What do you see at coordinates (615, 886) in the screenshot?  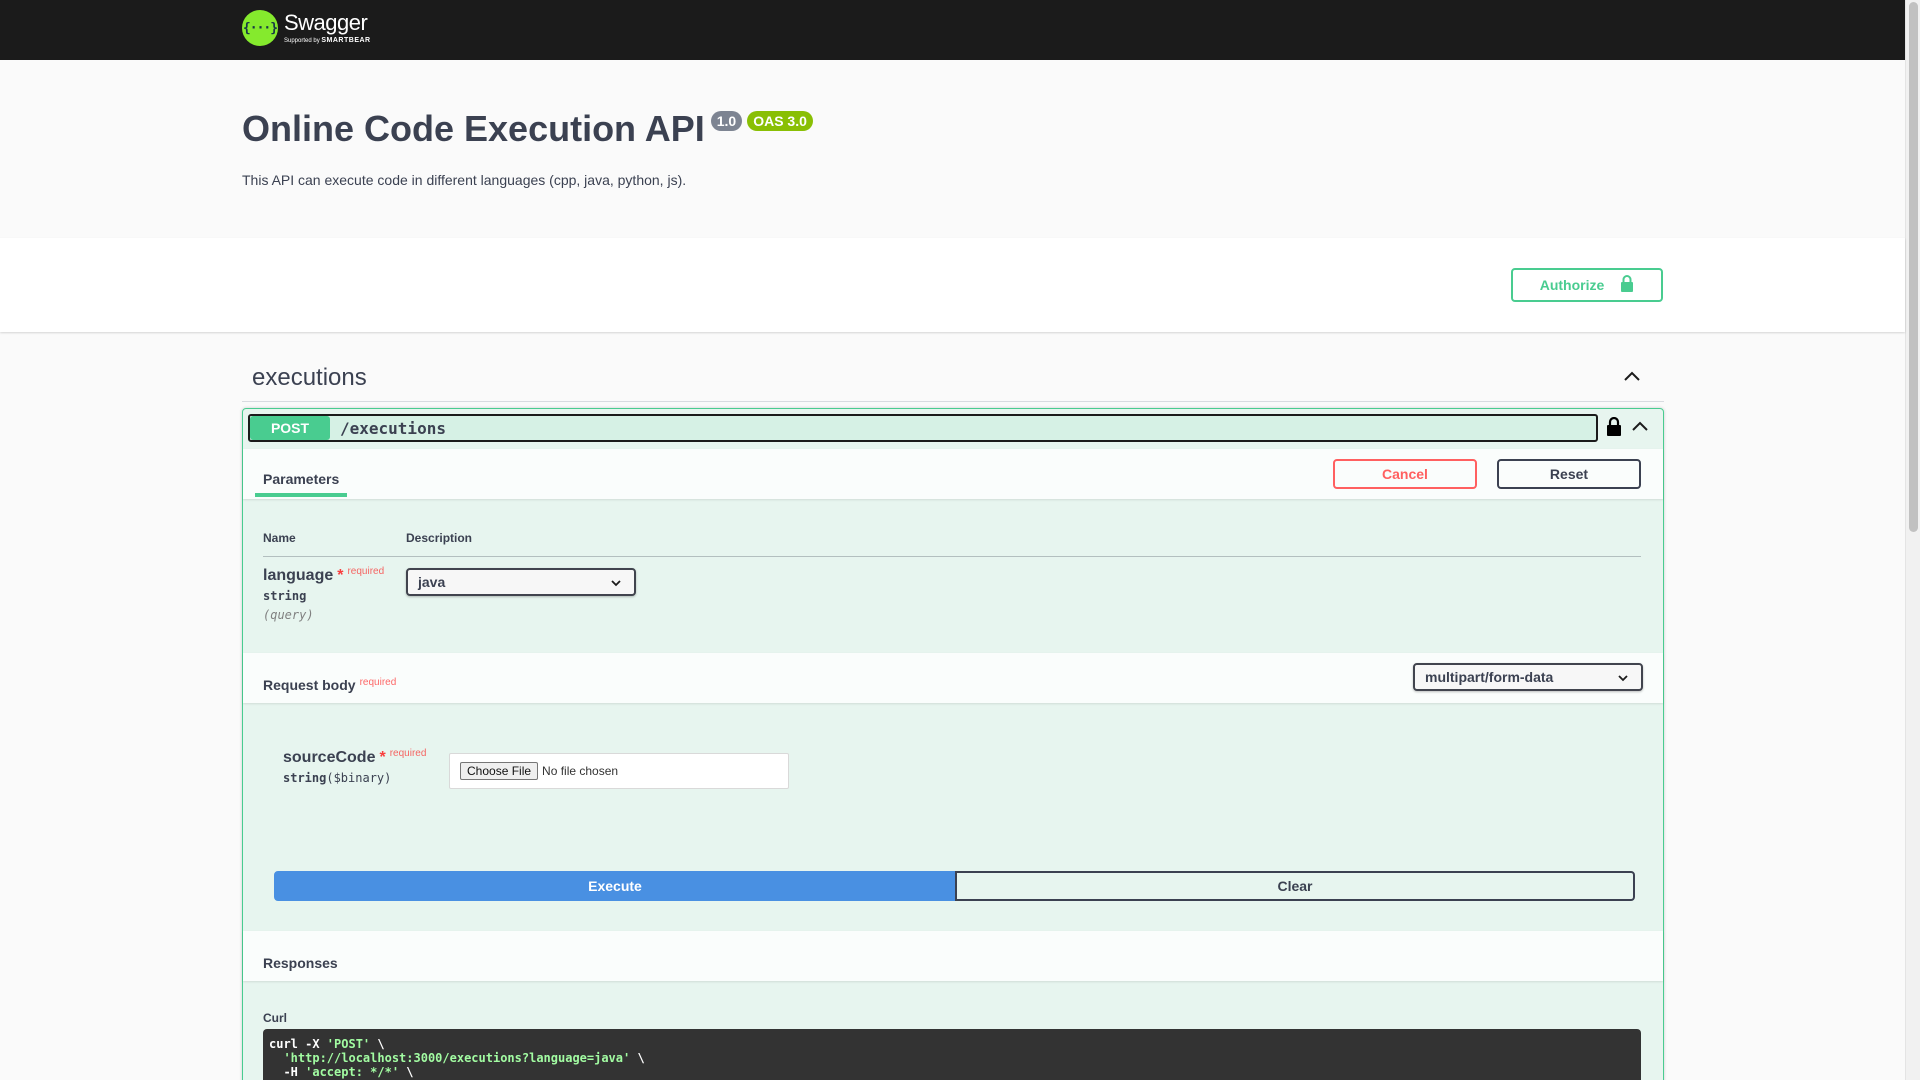 I see `execute-button: Execute` at bounding box center [615, 886].